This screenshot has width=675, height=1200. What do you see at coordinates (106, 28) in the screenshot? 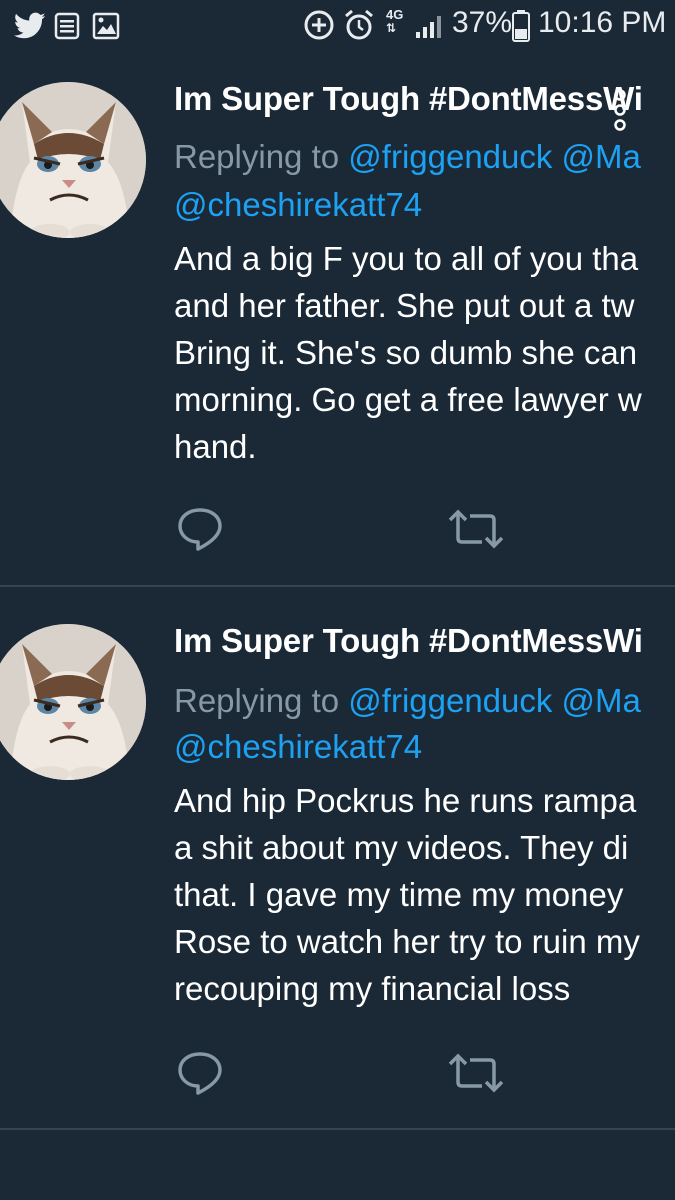
I see `gallery-icon` at bounding box center [106, 28].